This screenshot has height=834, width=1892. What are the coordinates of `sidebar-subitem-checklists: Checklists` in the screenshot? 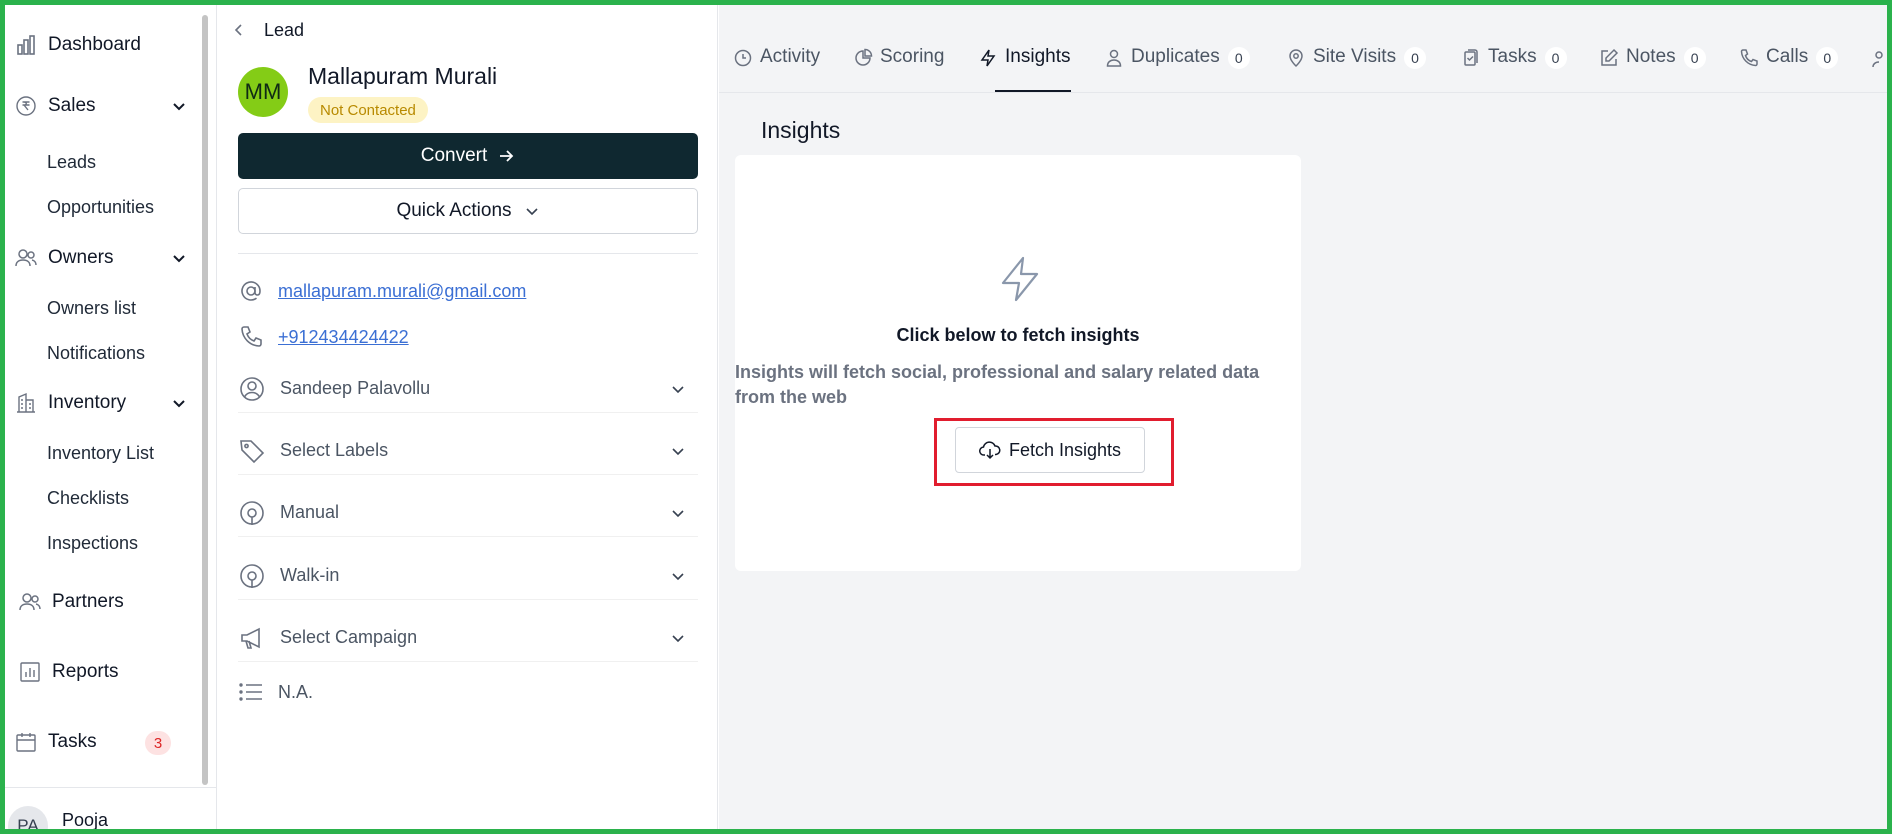 It's located at (88, 498).